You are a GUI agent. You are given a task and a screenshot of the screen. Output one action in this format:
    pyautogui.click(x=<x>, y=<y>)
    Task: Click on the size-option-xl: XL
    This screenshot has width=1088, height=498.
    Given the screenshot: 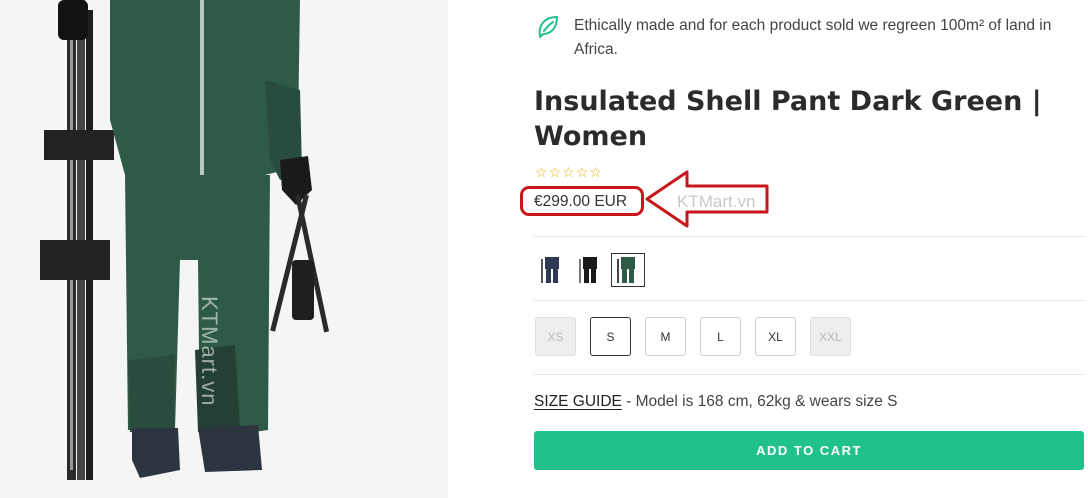 What is the action you would take?
    pyautogui.click(x=775, y=336)
    